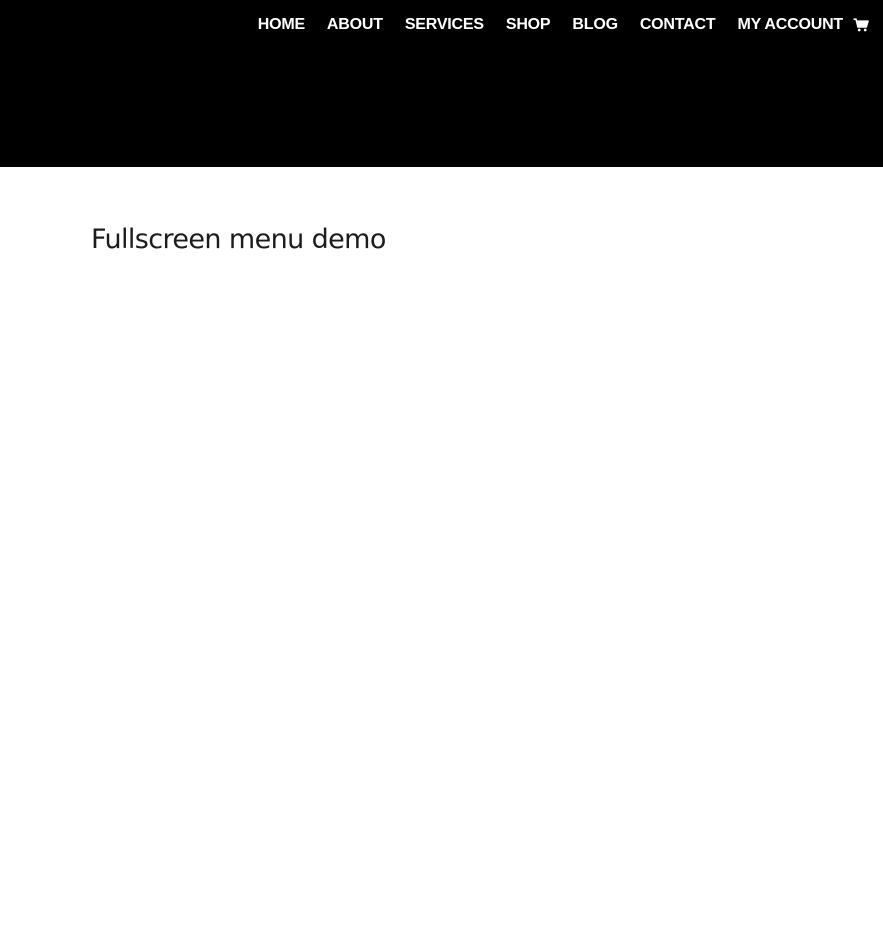  Describe the element at coordinates (444, 25) in the screenshot. I see `nav-item-services: SERVICES` at that location.